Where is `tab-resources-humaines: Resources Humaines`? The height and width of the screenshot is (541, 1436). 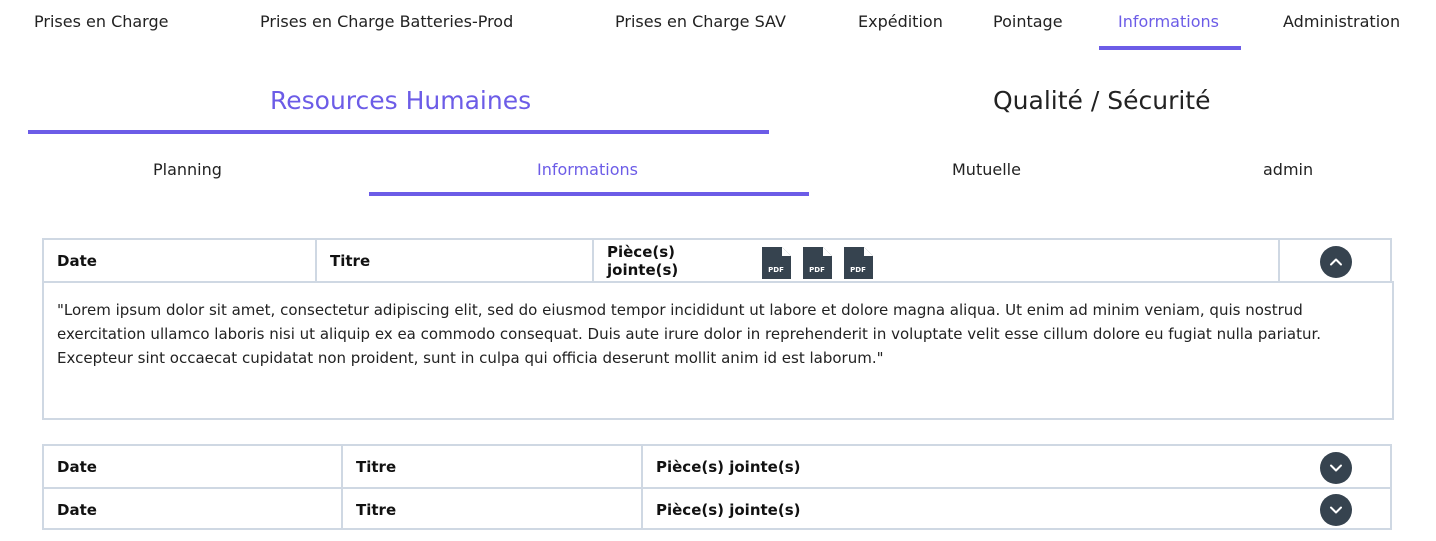
tab-resources-humaines: Resources Humaines is located at coordinates (400, 100).